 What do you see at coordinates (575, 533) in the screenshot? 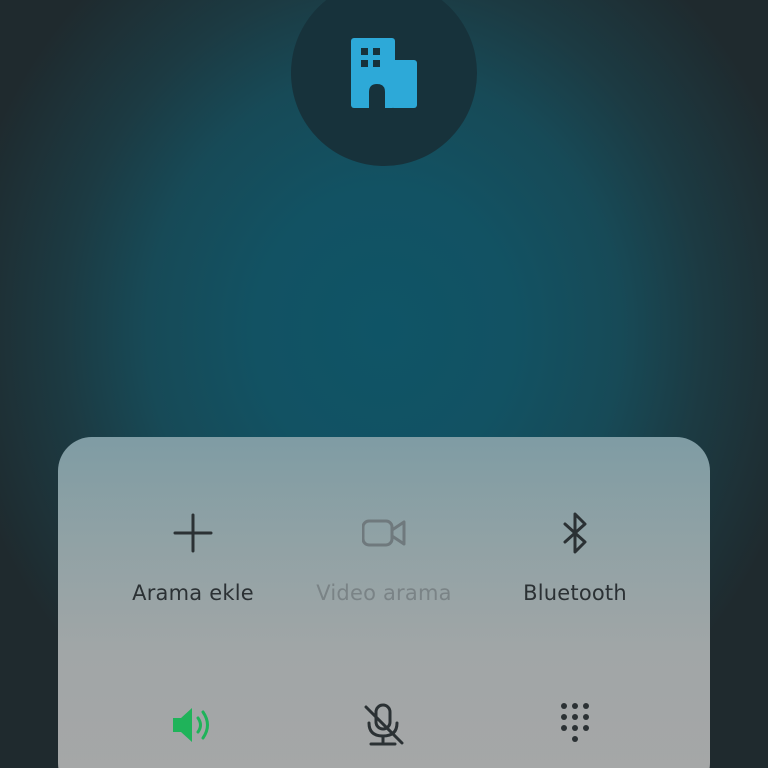
I see `bluetooth-icon` at bounding box center [575, 533].